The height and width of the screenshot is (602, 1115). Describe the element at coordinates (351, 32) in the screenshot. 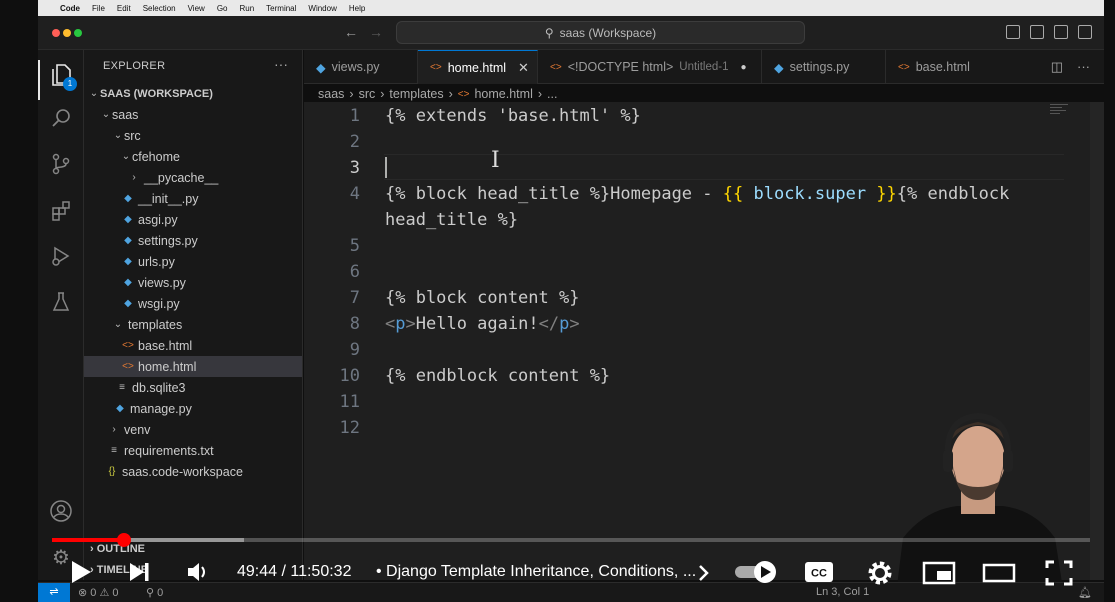

I see `back-arrow-icon: ←` at that location.